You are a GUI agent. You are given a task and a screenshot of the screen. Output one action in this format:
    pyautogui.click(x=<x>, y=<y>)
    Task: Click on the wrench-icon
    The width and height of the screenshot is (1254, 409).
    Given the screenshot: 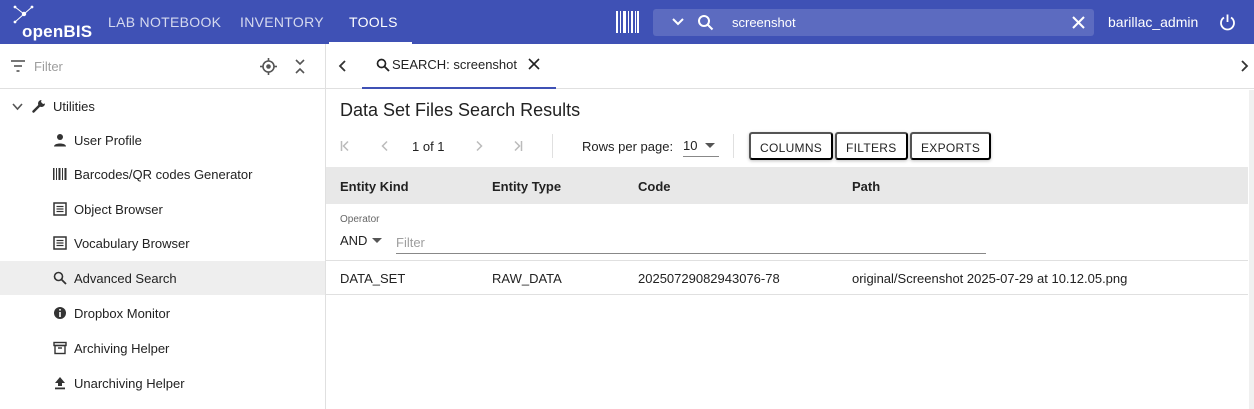 What is the action you would take?
    pyautogui.click(x=38, y=106)
    